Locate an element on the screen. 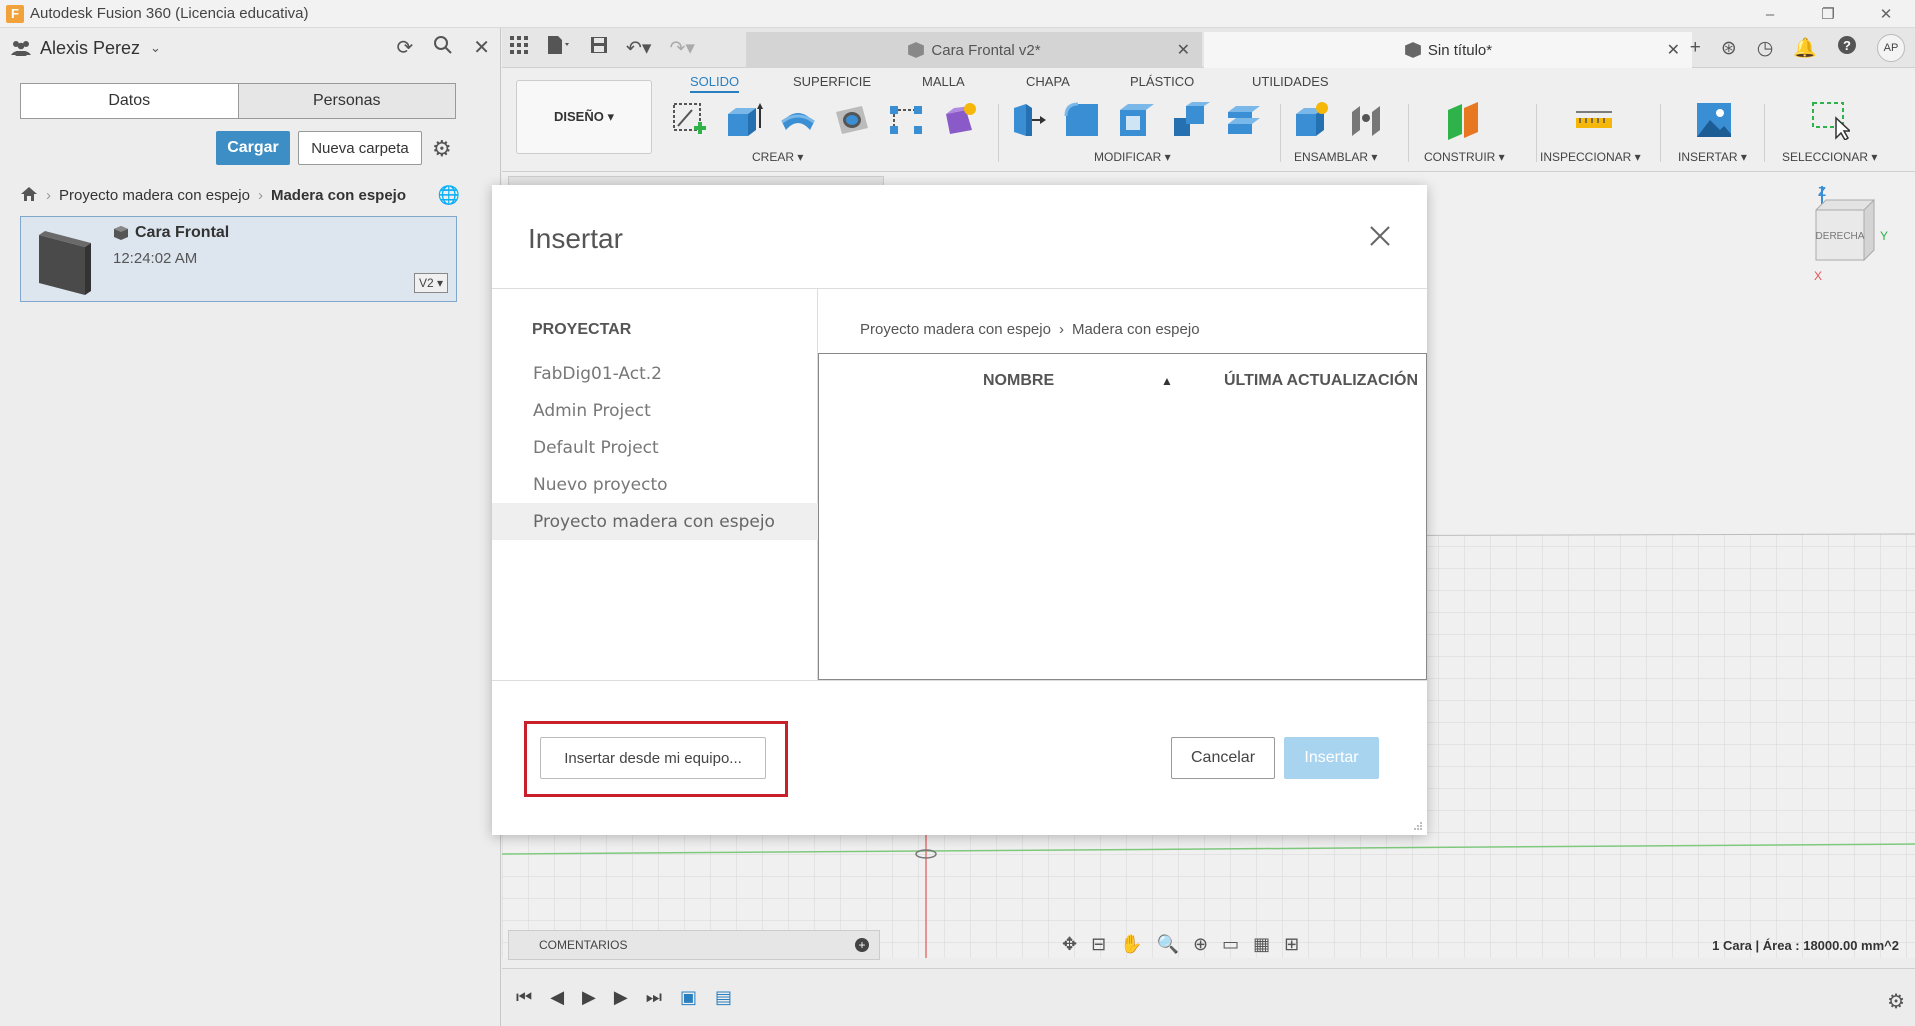  fusion-logo-icon: F is located at coordinates (15, 13).